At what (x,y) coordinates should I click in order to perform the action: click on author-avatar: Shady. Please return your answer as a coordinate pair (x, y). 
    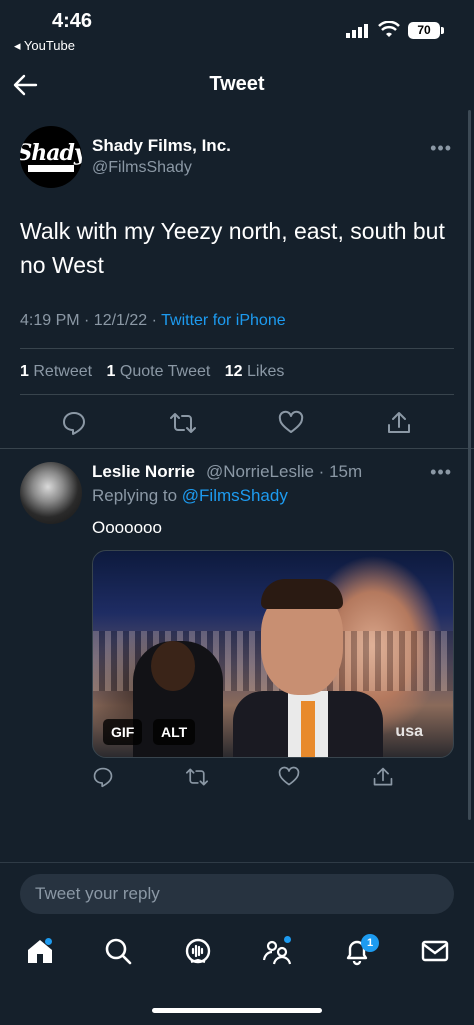
    Looking at the image, I should click on (51, 157).